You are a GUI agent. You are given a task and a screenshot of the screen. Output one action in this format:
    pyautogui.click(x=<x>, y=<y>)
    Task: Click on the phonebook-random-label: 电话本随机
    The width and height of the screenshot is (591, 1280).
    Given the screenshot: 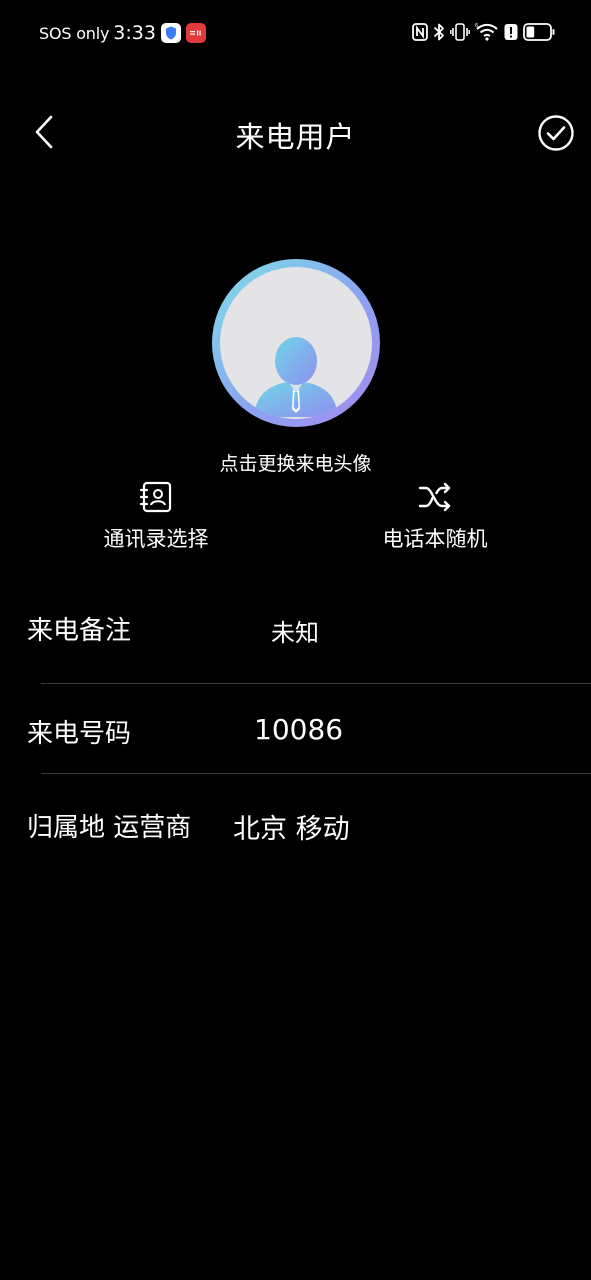 What is the action you would take?
    pyautogui.click(x=435, y=539)
    